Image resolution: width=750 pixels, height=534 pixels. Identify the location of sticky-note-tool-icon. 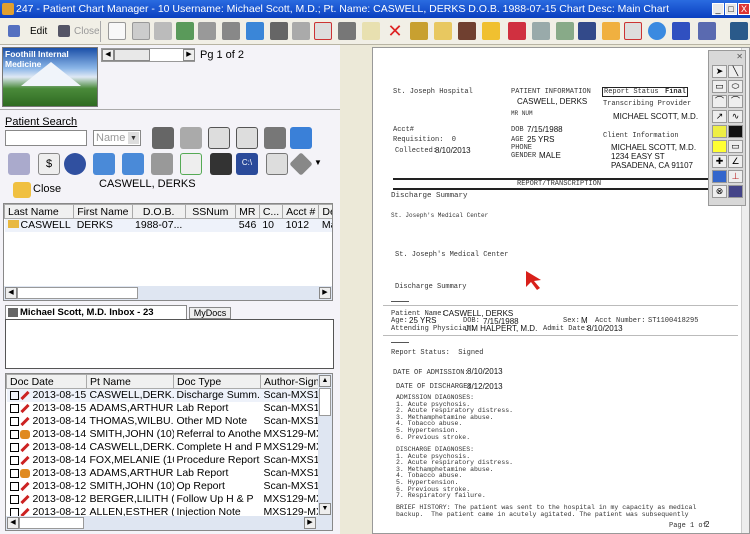
(719, 146).